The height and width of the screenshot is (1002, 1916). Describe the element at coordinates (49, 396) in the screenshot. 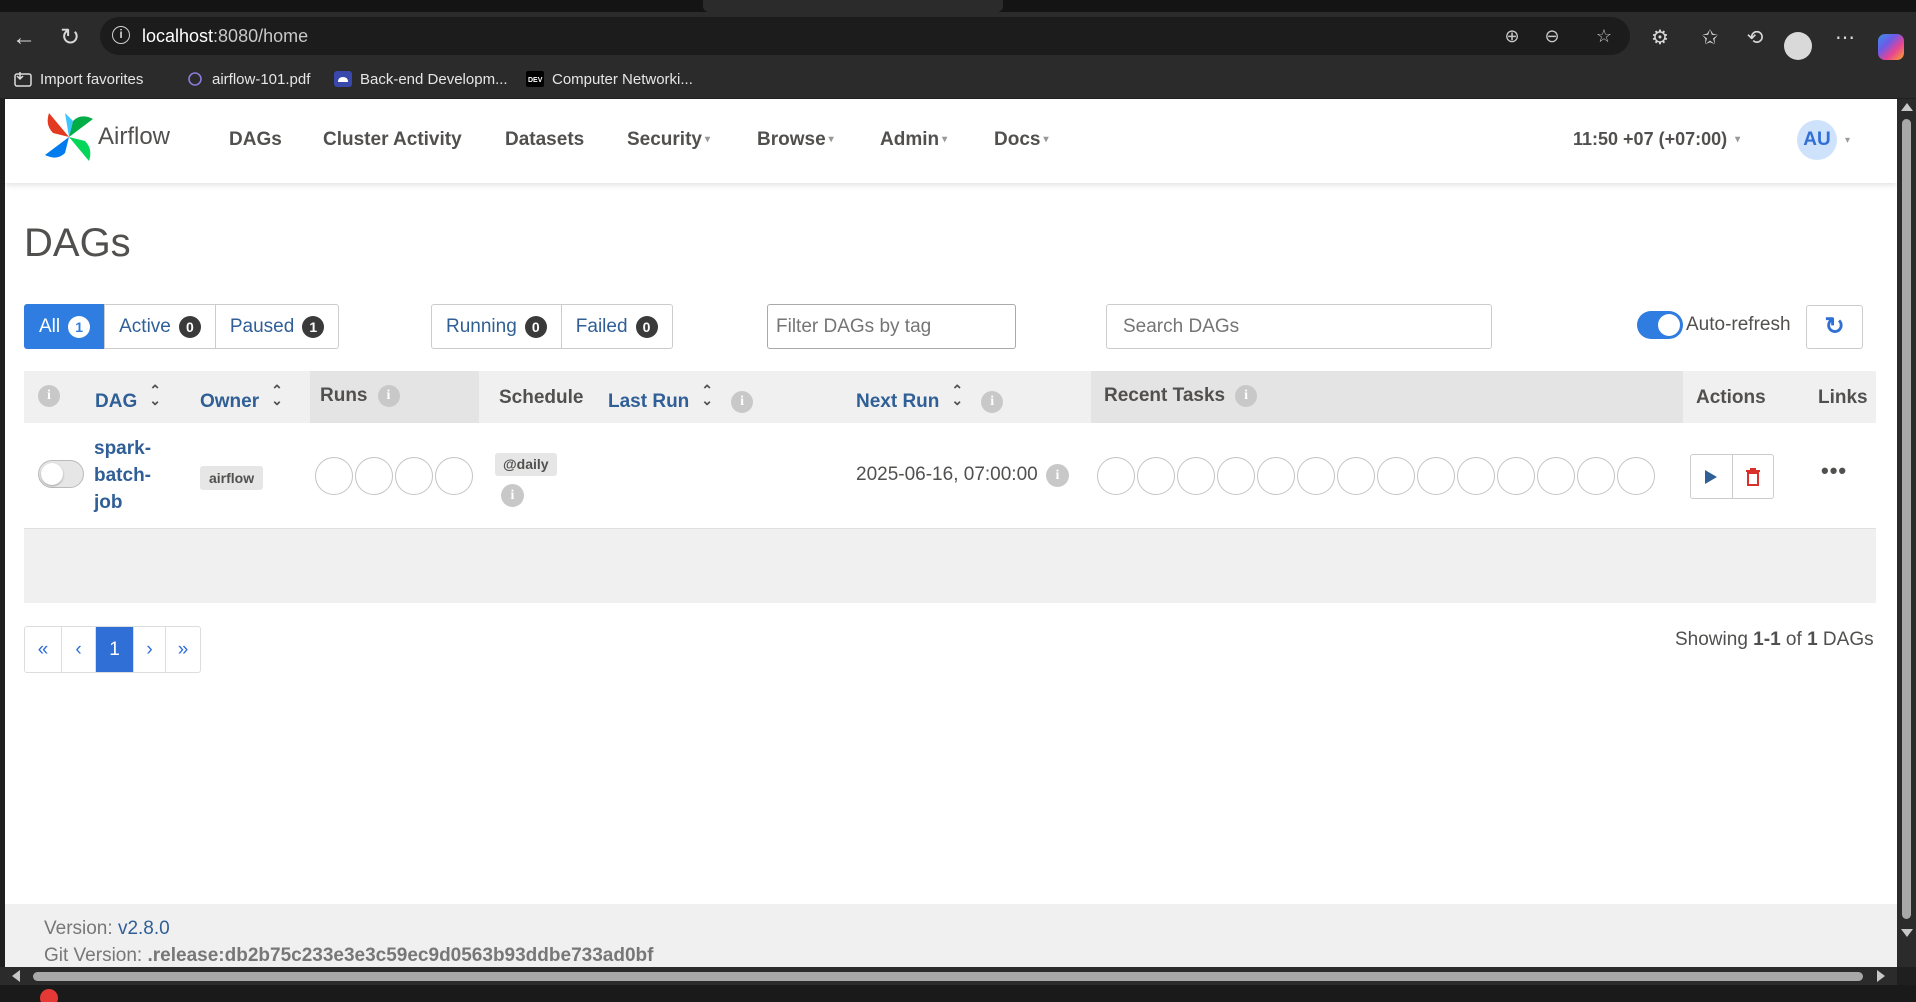

I see `header-info: i` at that location.